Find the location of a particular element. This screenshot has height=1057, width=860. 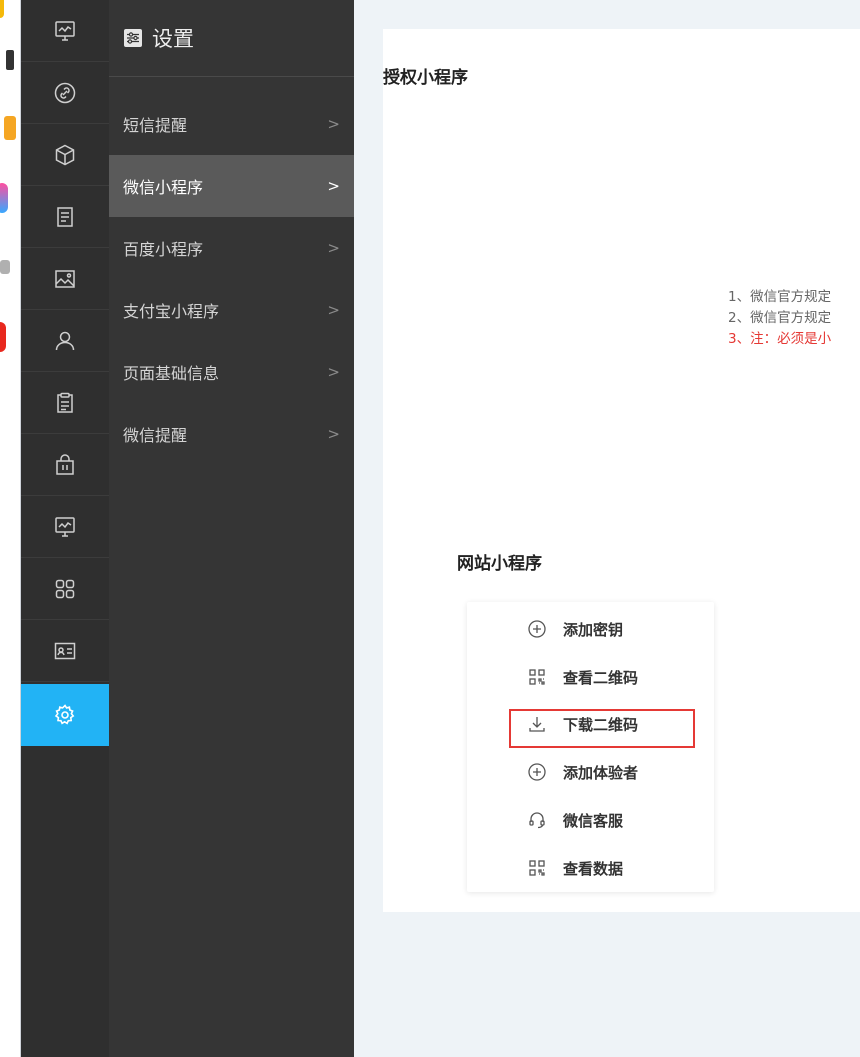

rail-shop is located at coordinates (65, 465).